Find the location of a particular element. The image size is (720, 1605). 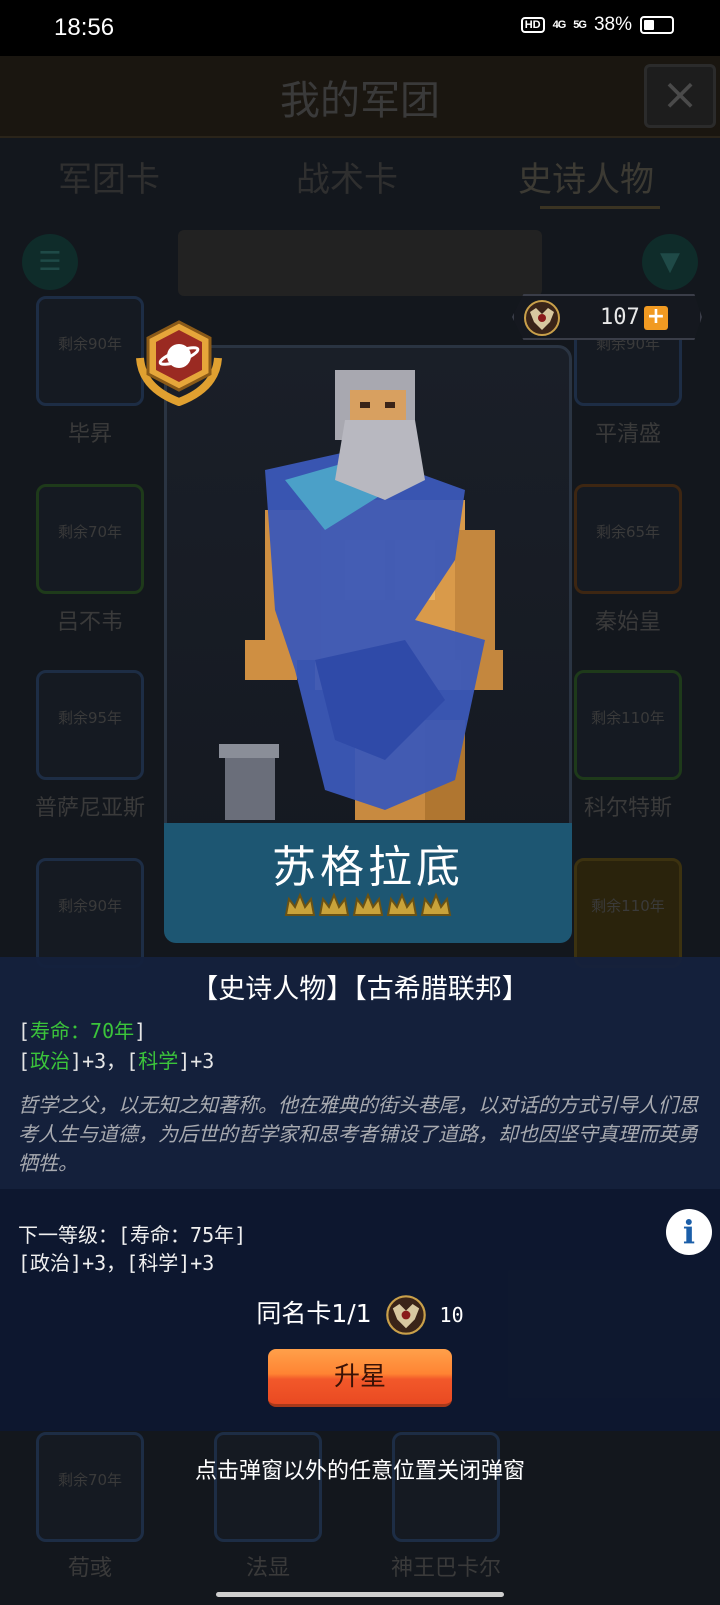

character-name: 苏格拉底 is located at coordinates (368, 867).